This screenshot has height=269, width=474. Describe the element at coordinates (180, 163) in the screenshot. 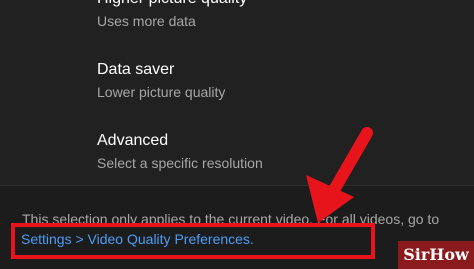

I see `option-subtitle: Select a specific resolution` at that location.